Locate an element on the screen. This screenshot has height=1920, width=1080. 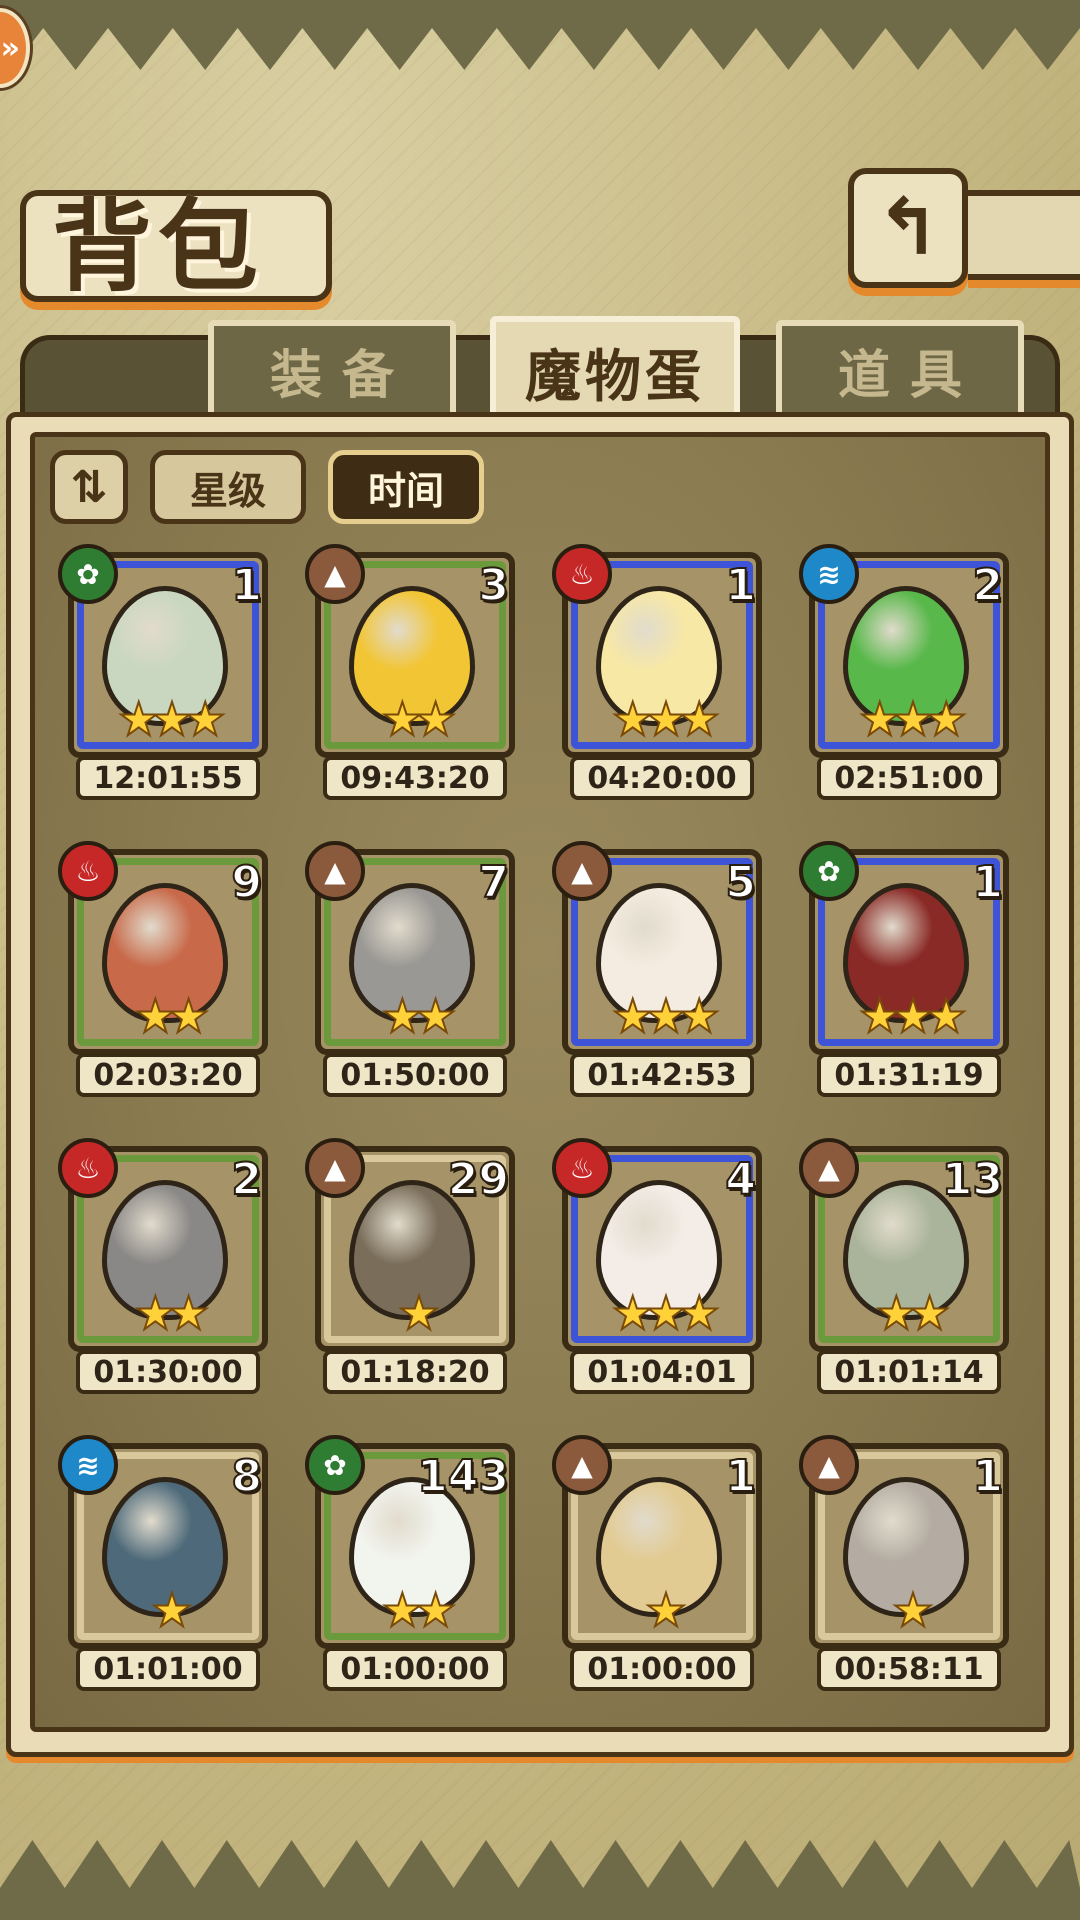
egg-count: 143 is located at coordinates (463, 1476).